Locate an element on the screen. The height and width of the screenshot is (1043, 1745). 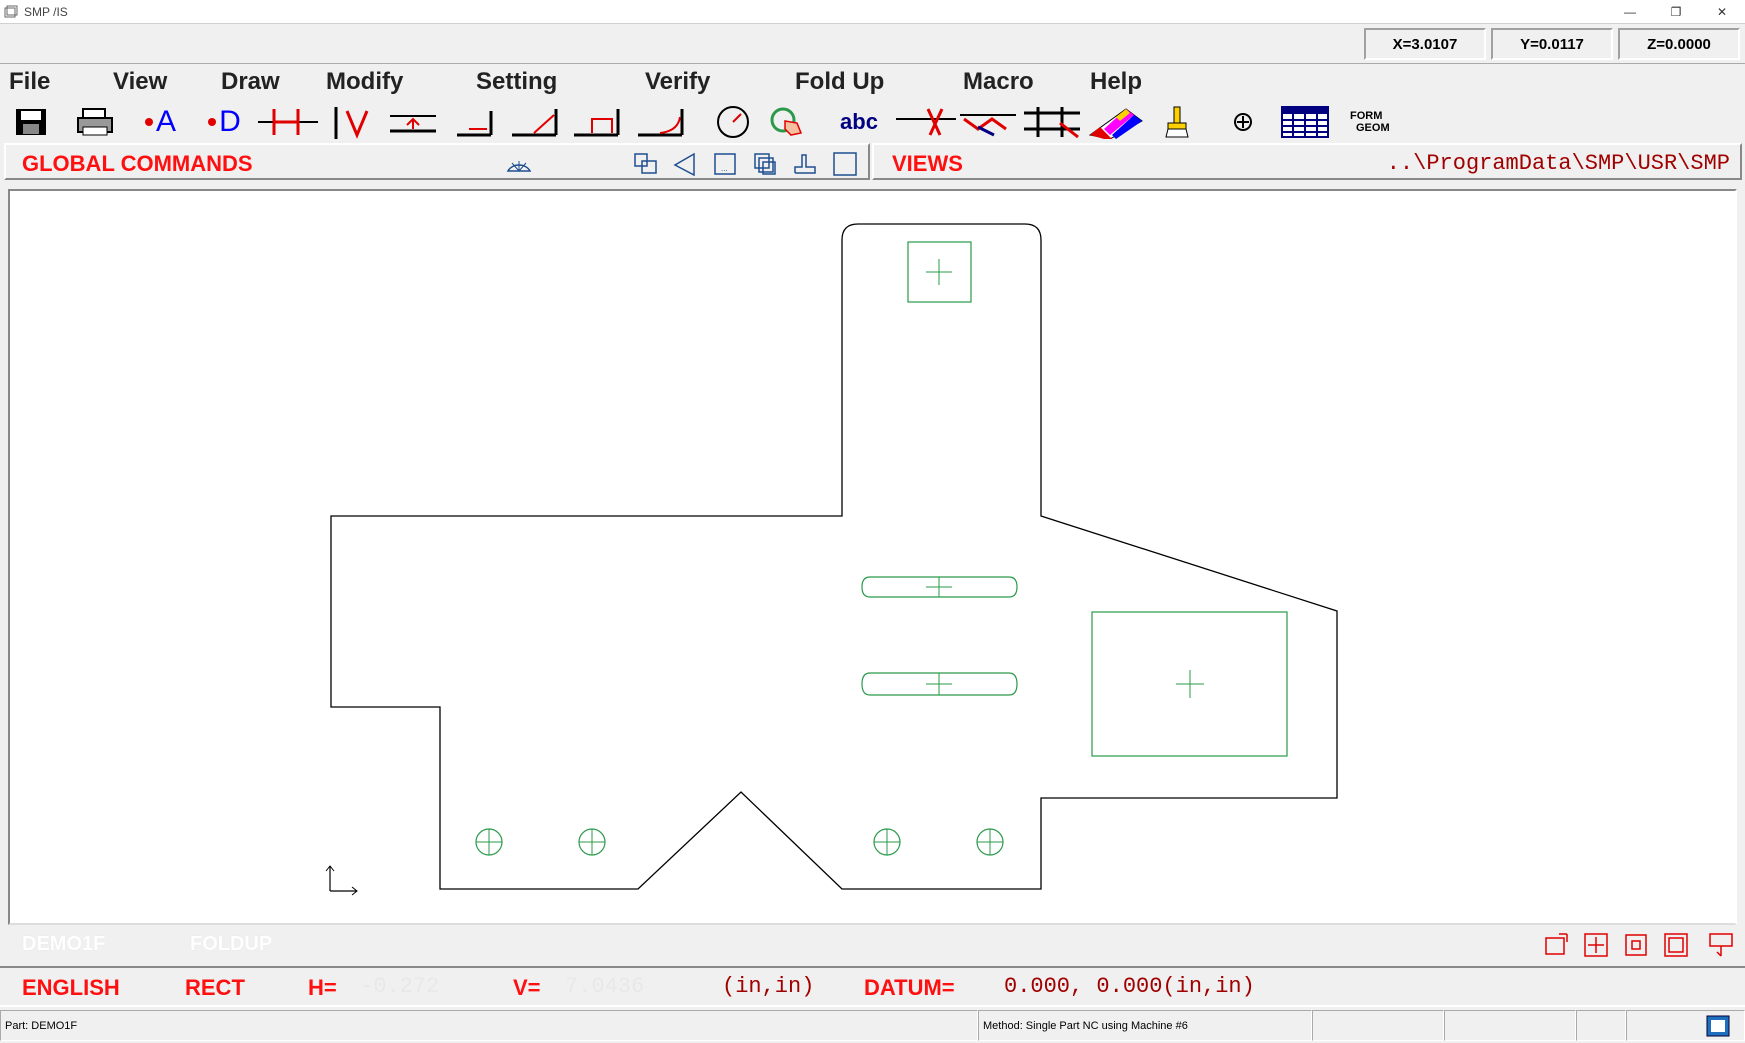
text-d-glyph: D is located at coordinates (230, 121).